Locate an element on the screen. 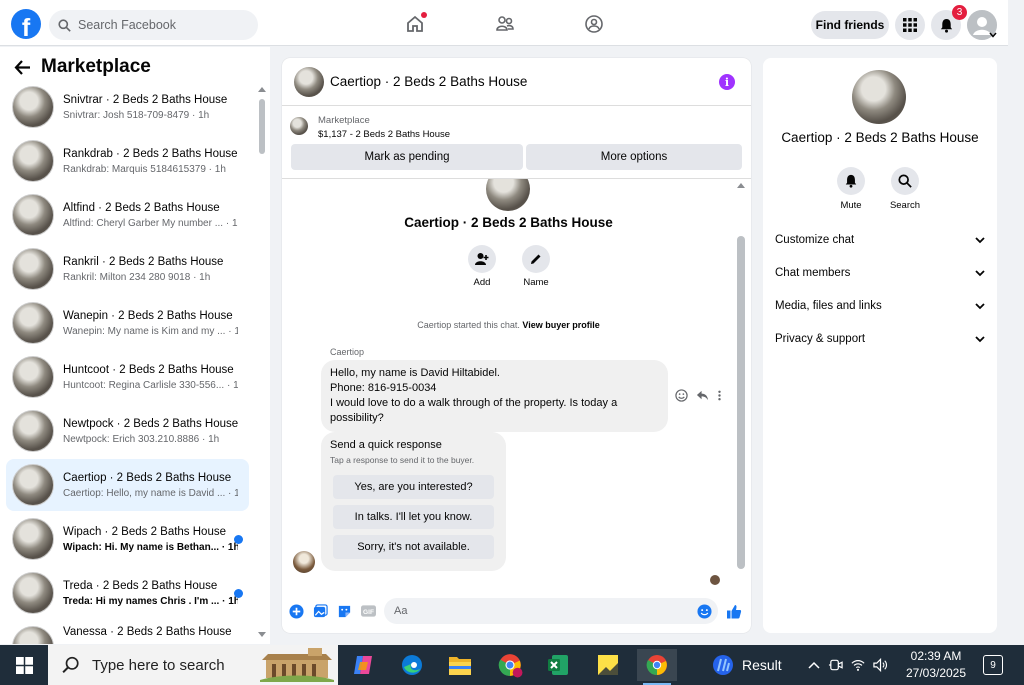 The width and height of the screenshot is (1024, 685). news-widget: Result is located at coordinates (747, 665).